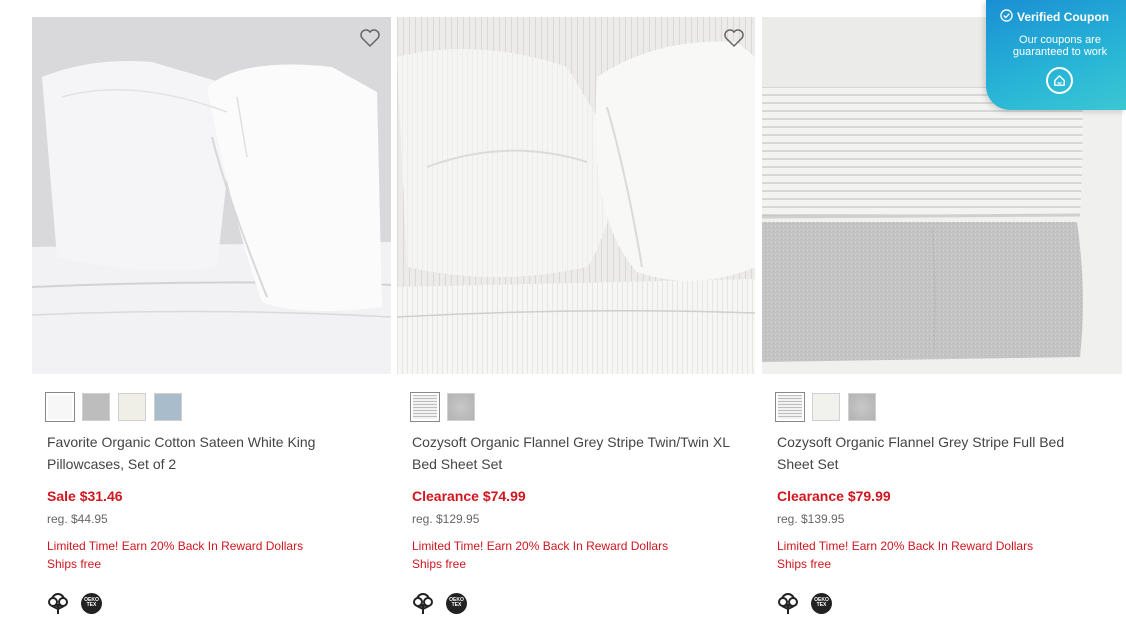 Image resolution: width=1126 pixels, height=638 pixels. What do you see at coordinates (77, 519) in the screenshot?
I see `regular-price: reg. $44.95` at bounding box center [77, 519].